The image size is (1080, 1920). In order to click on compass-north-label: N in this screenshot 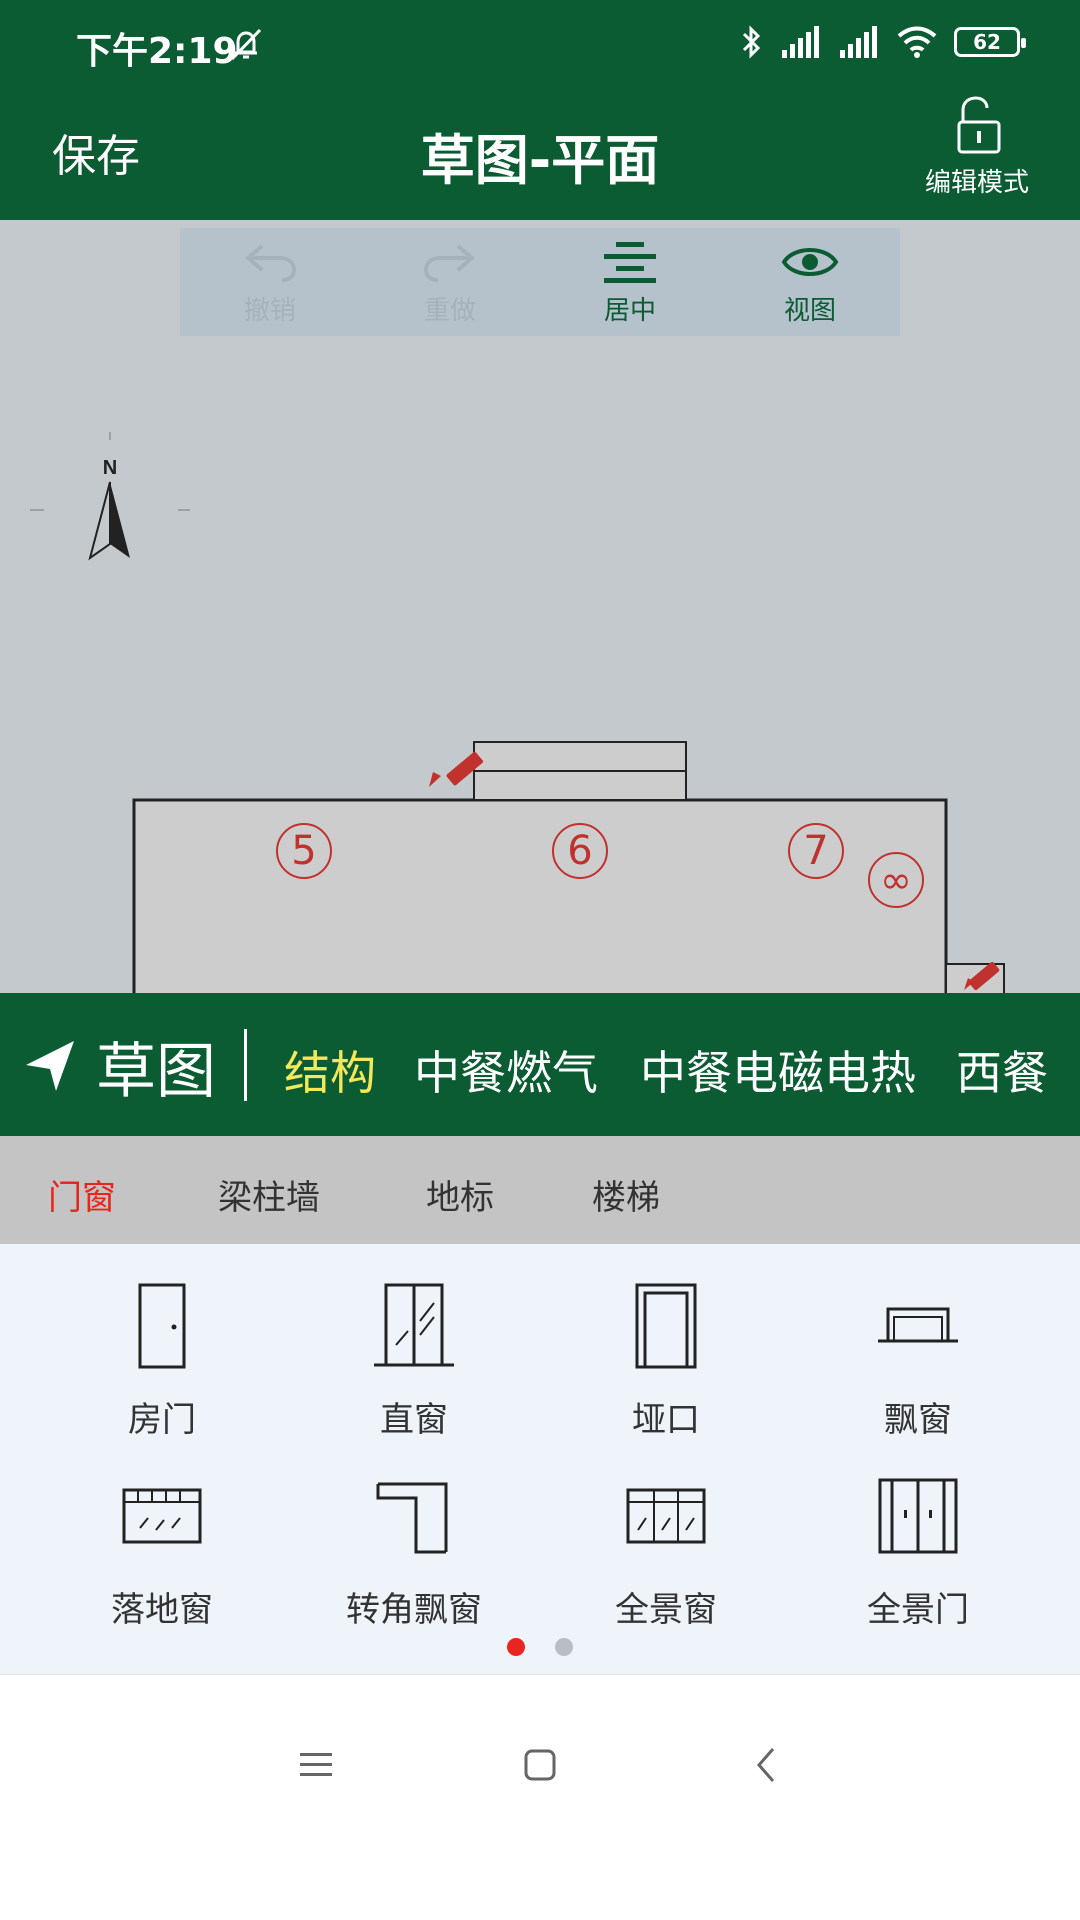, I will do `click(110, 468)`.